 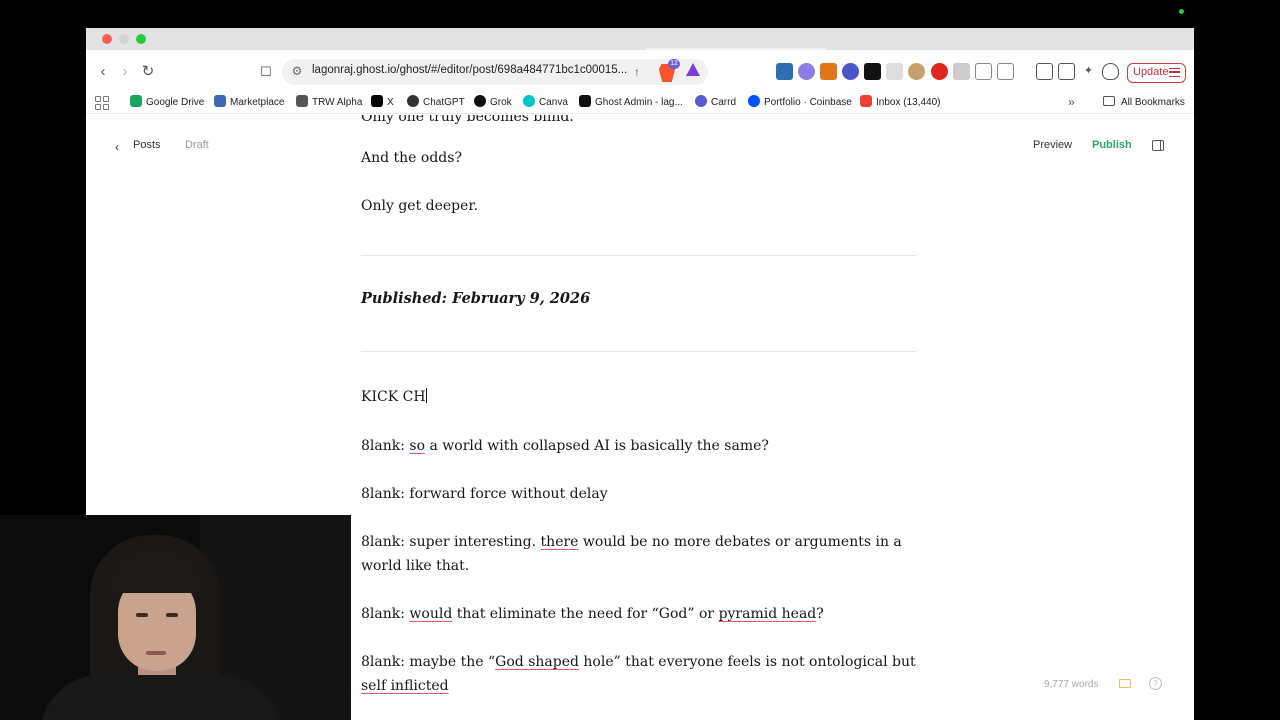 What do you see at coordinates (125, 72) in the screenshot?
I see `forward-icon: ›` at bounding box center [125, 72].